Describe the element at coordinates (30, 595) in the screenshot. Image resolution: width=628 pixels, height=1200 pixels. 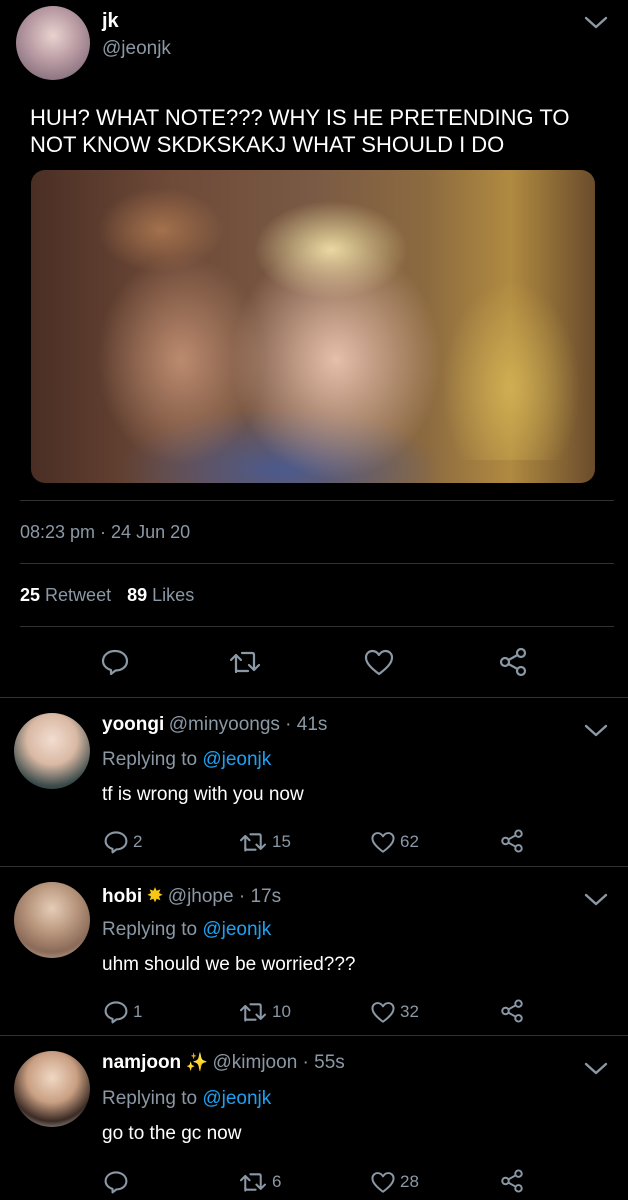
I see `retweet-count: 25` at that location.